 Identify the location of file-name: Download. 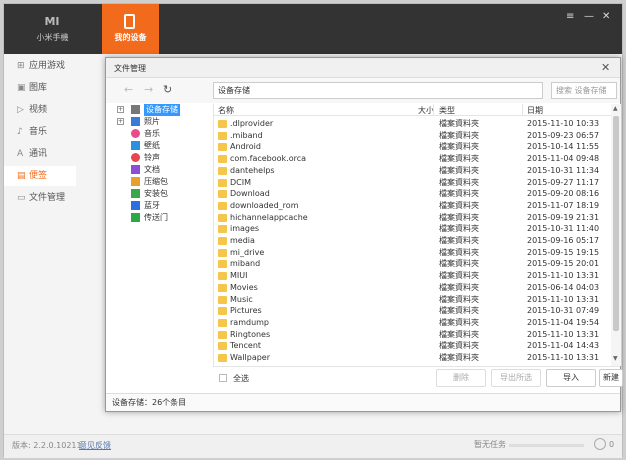
(250, 194).